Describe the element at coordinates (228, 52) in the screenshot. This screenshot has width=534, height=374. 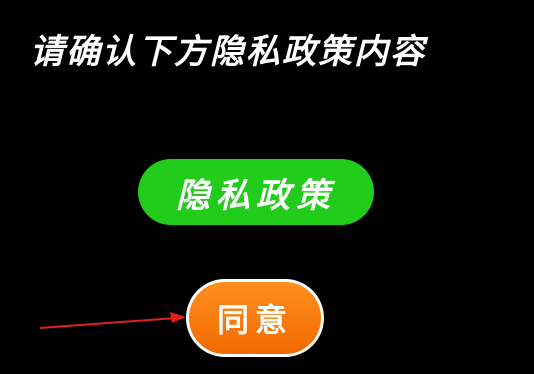
I see `privacy-confirm-prompt: 请确认下方隐私政策内容` at that location.